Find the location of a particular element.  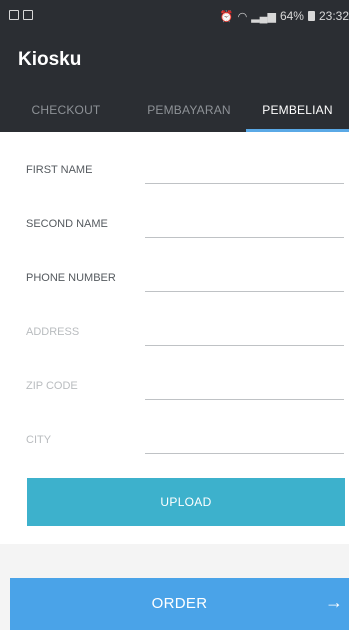

tab-bar: CHECKOUT PEMBAYARAN PEMBELIAN is located at coordinates (174, 110).